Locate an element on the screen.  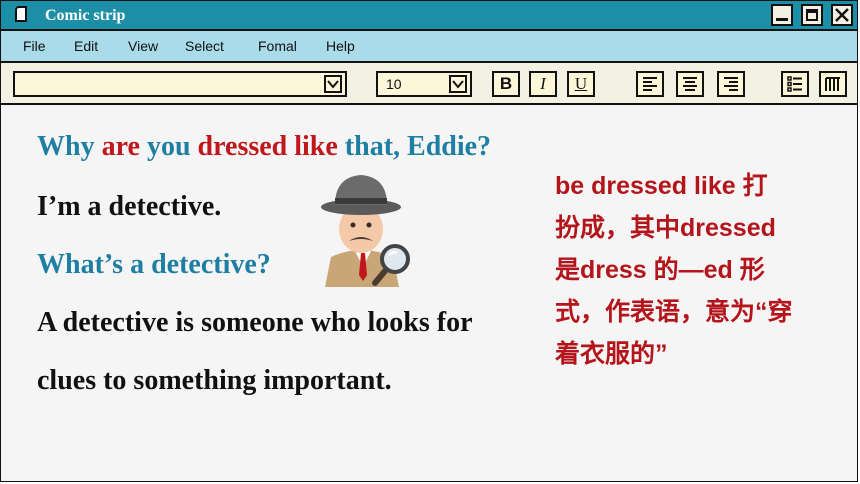
align-center-icon is located at coordinates (690, 84).